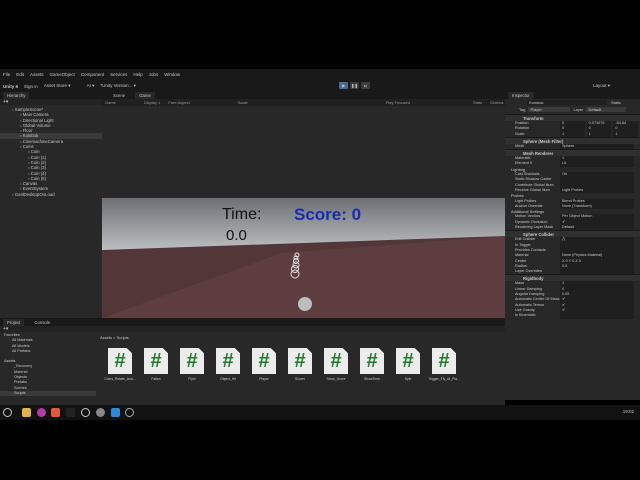 The width and height of the screenshot is (640, 480). Describe the element at coordinates (43, 141) in the screenshot. I see `hierarchy-item-label: CinemachineCamera` at that location.